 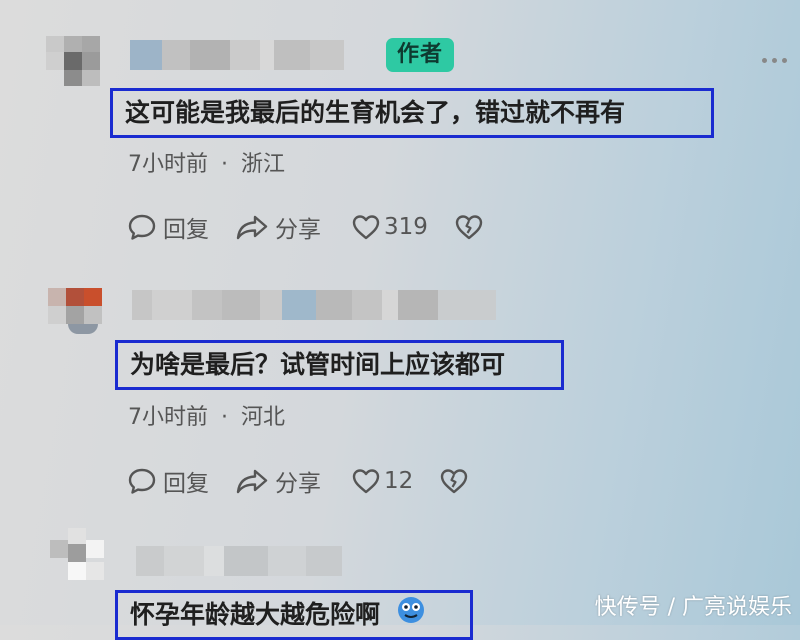 What do you see at coordinates (411, 615) in the screenshot?
I see `blue-face-emoji-icon` at bounding box center [411, 615].